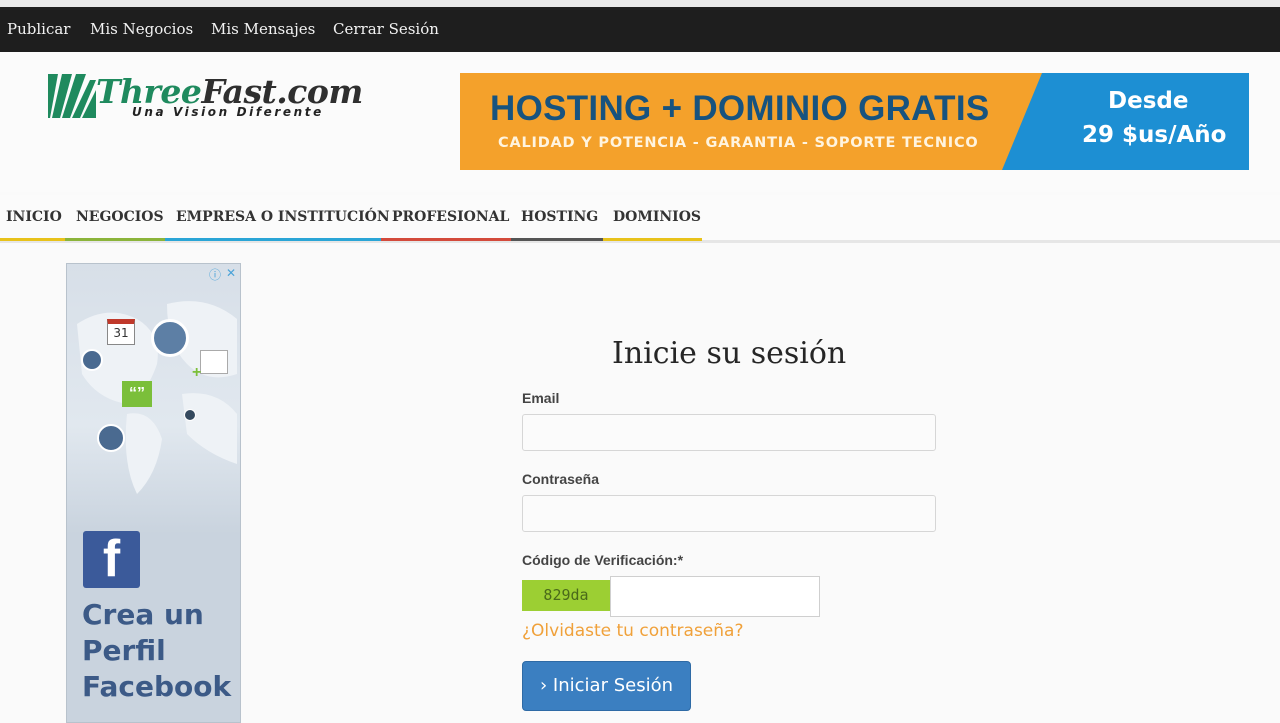  What do you see at coordinates (197, 372) in the screenshot?
I see `plus-icon: +` at bounding box center [197, 372].